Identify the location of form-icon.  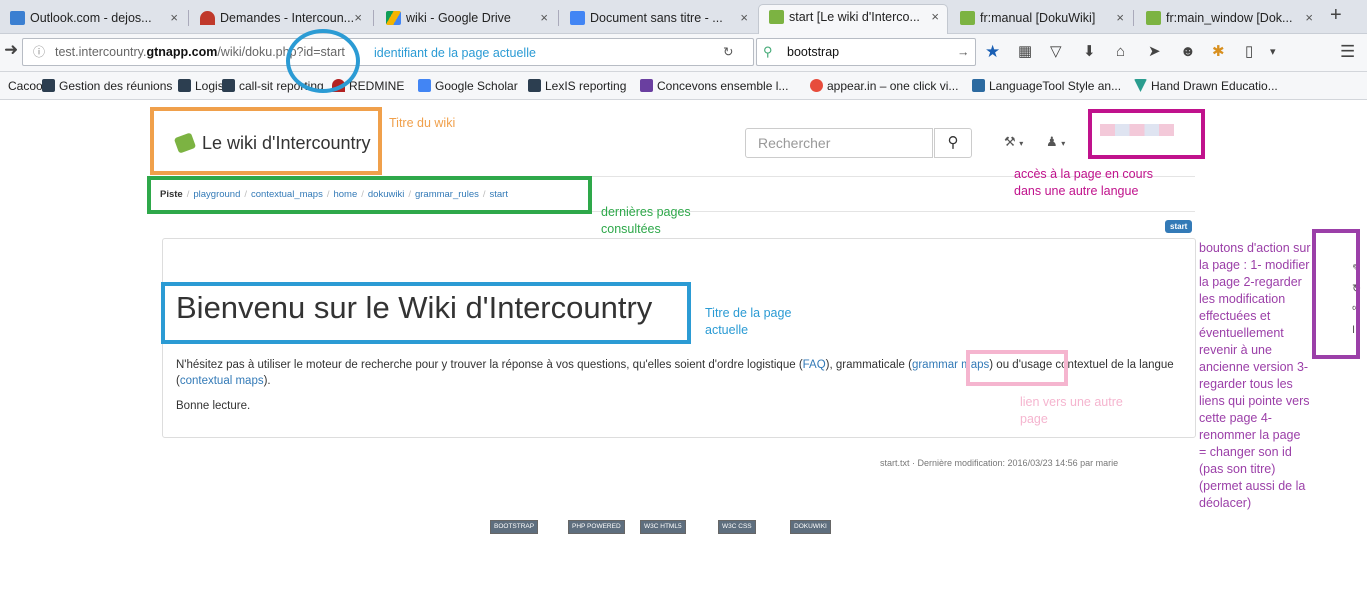
(646, 85).